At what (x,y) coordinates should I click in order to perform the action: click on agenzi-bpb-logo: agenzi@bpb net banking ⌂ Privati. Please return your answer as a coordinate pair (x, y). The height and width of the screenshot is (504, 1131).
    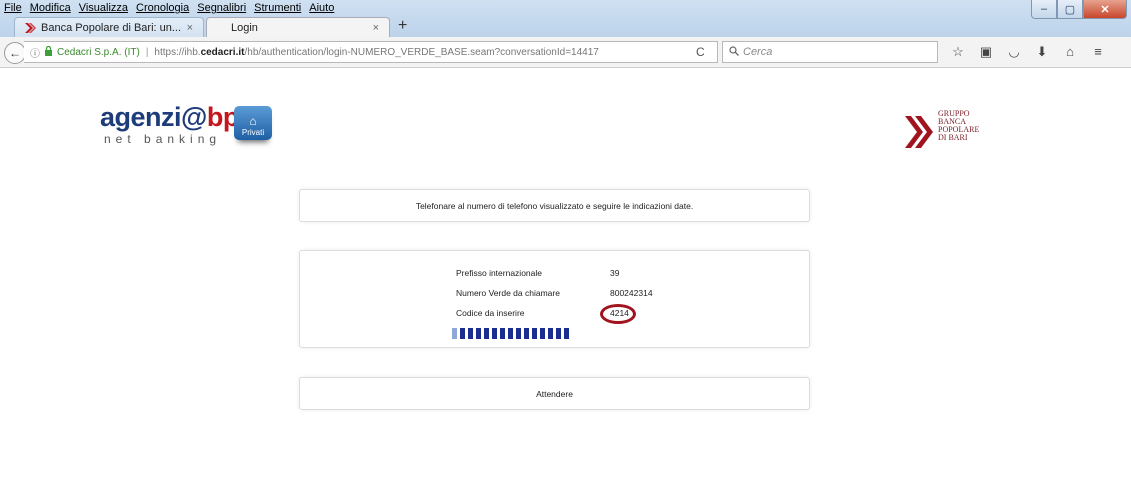
    Looking at the image, I should click on (195, 128).